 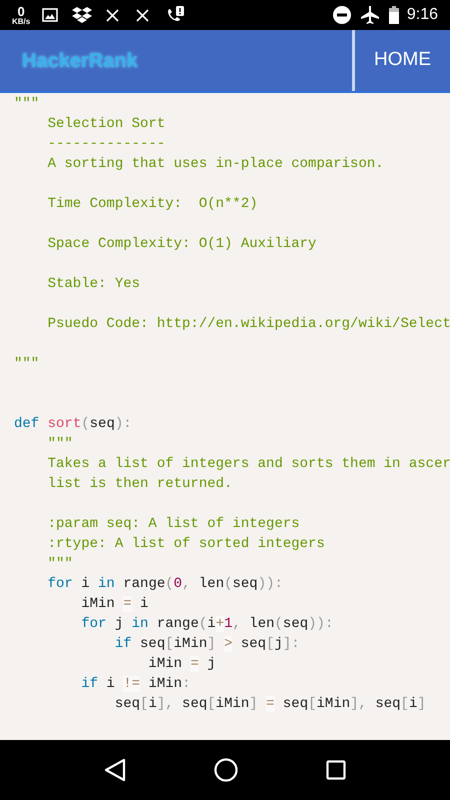 I want to click on code-line: iMin = i, so click(x=114, y=604).